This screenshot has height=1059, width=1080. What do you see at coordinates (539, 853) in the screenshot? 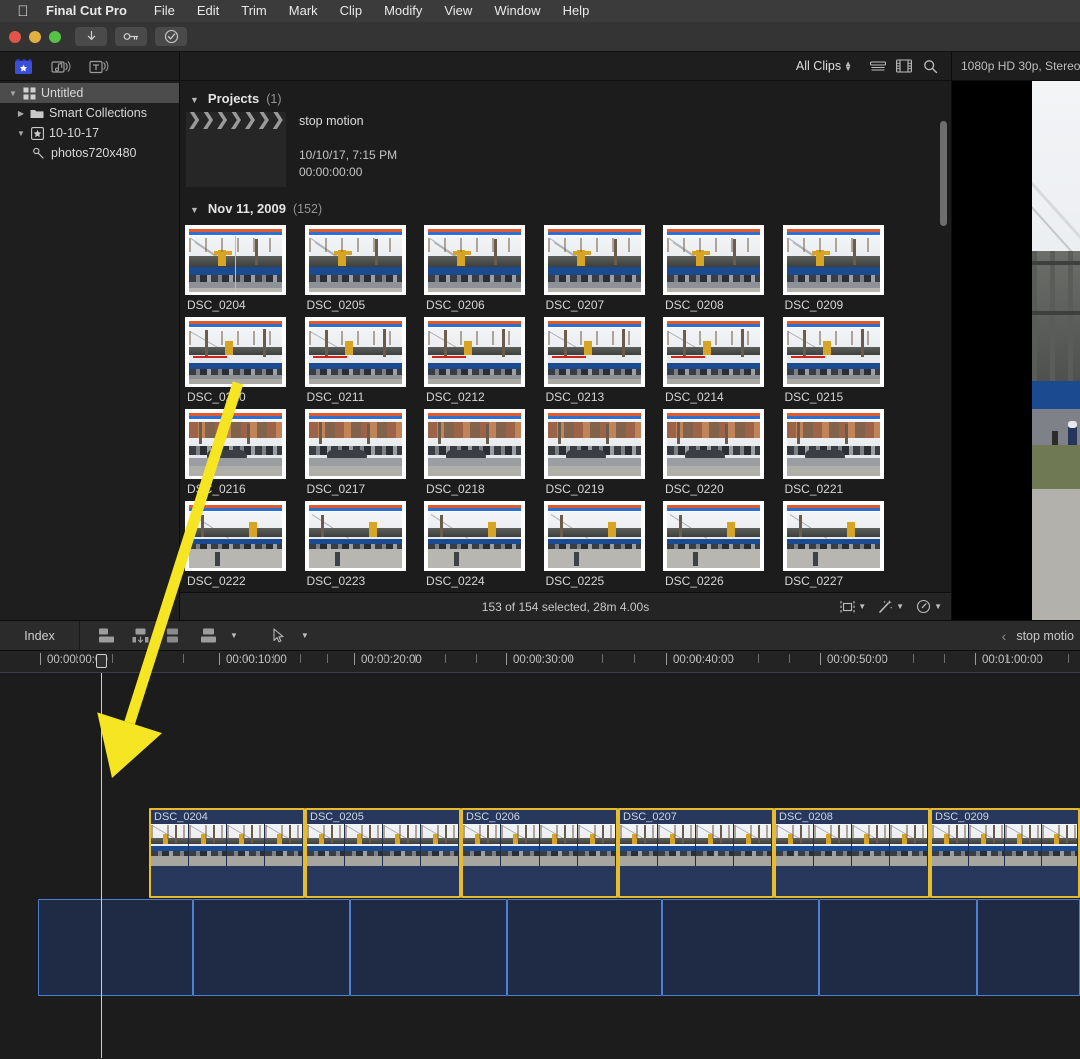
I see `timeline-clip: DSC_0206` at bounding box center [539, 853].